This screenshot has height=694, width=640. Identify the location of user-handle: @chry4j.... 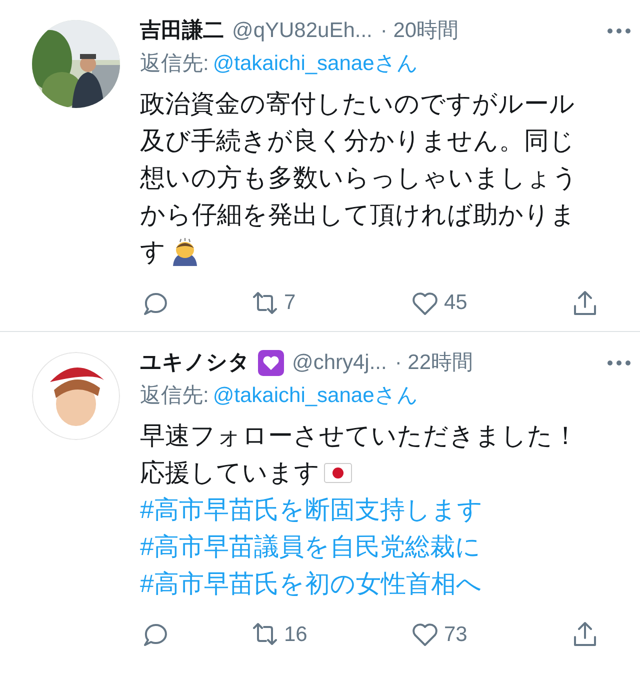
(339, 363).